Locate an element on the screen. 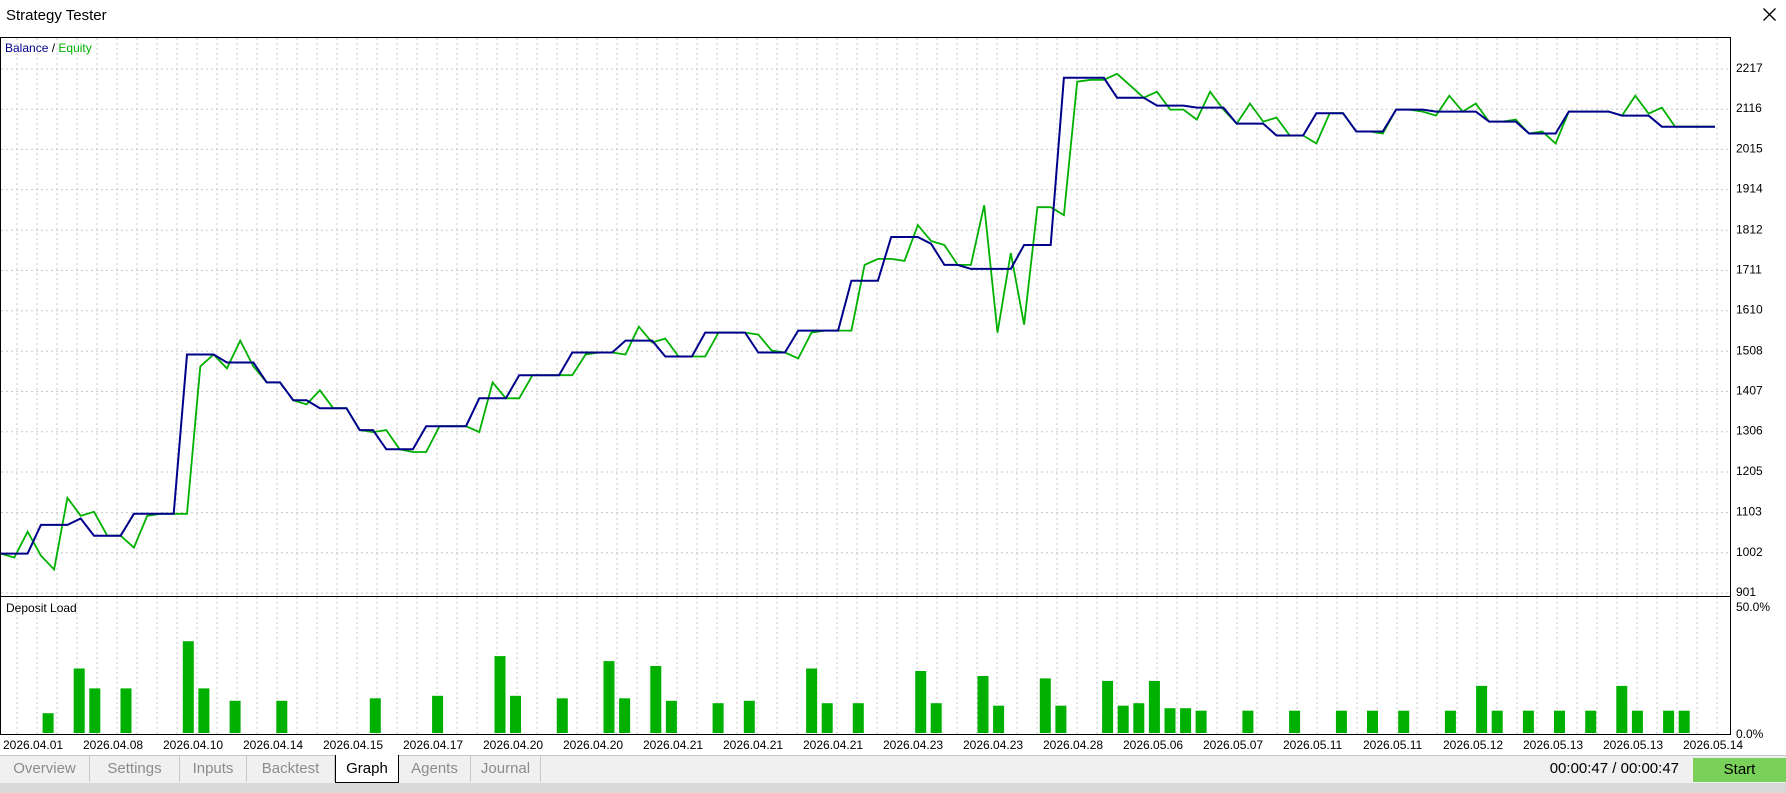 The image size is (1786, 793). x-tick-label: 2026.04.10 is located at coordinates (193, 745).